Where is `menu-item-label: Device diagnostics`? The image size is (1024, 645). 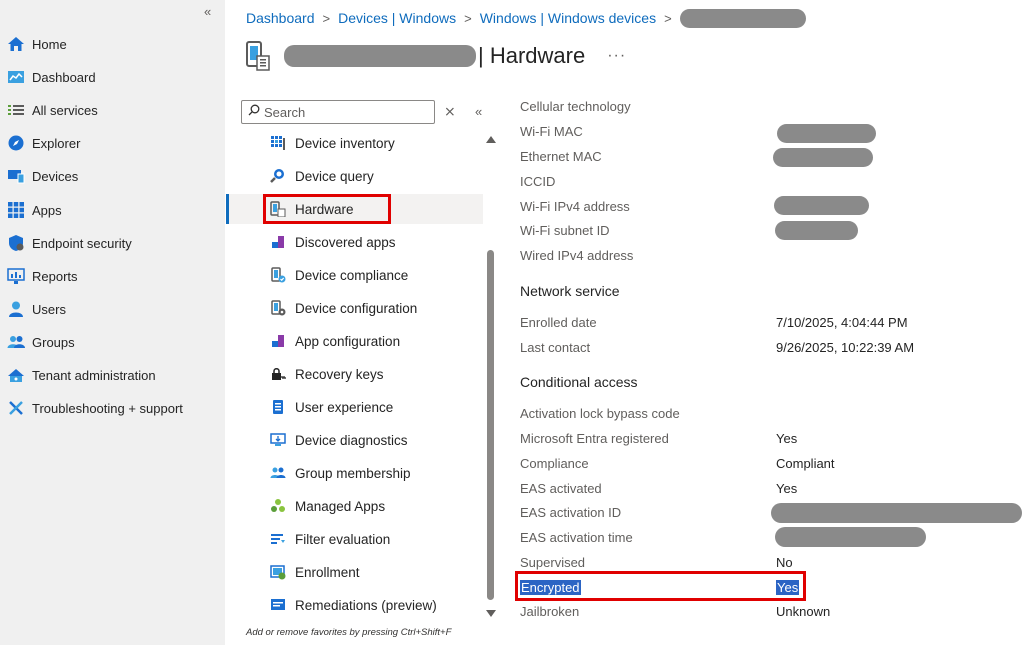 menu-item-label: Device diagnostics is located at coordinates (351, 440).